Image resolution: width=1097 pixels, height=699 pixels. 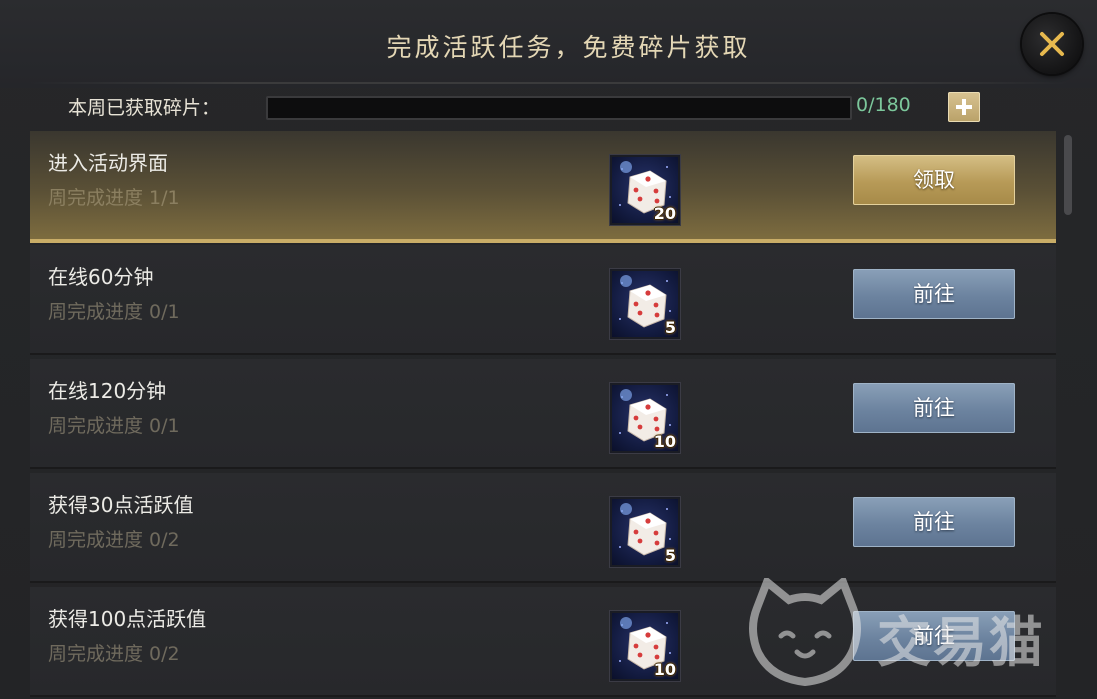 I want to click on task-name: 在线60分钟, so click(x=101, y=277).